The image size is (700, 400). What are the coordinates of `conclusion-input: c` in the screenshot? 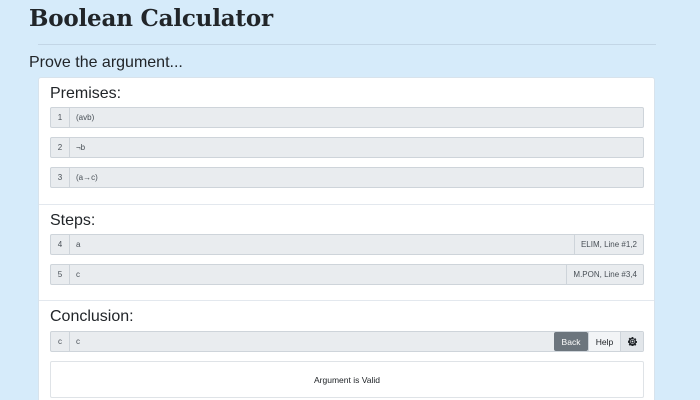 It's located at (312, 341).